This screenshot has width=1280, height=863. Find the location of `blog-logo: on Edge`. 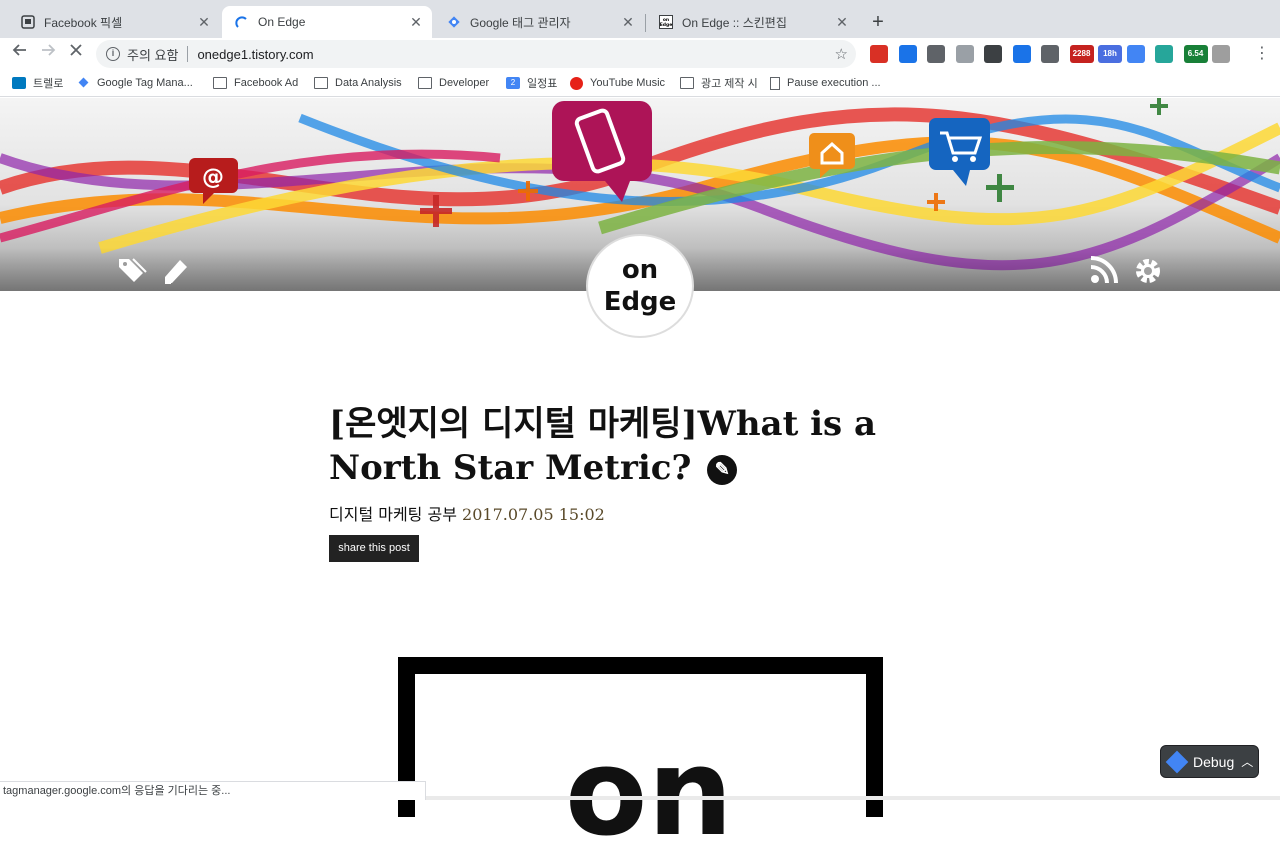

blog-logo: on Edge is located at coordinates (640, 286).